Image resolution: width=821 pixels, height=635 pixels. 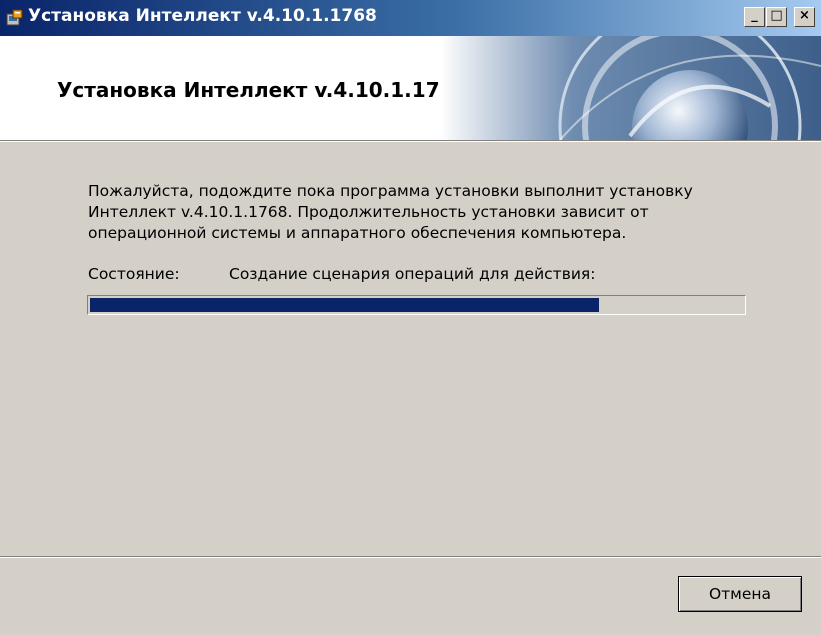 I want to click on close-icon: ×, so click(x=804, y=15).